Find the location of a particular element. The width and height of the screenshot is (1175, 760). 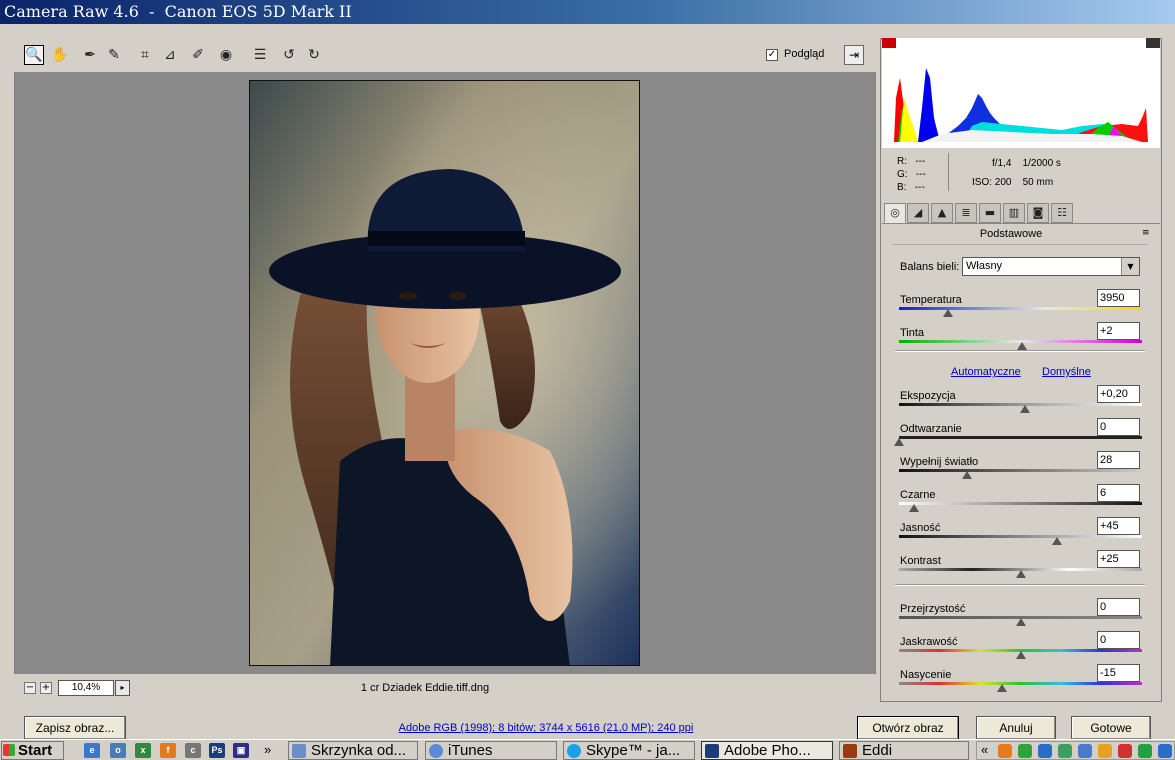

recovery-input: 0 is located at coordinates (1118, 427).